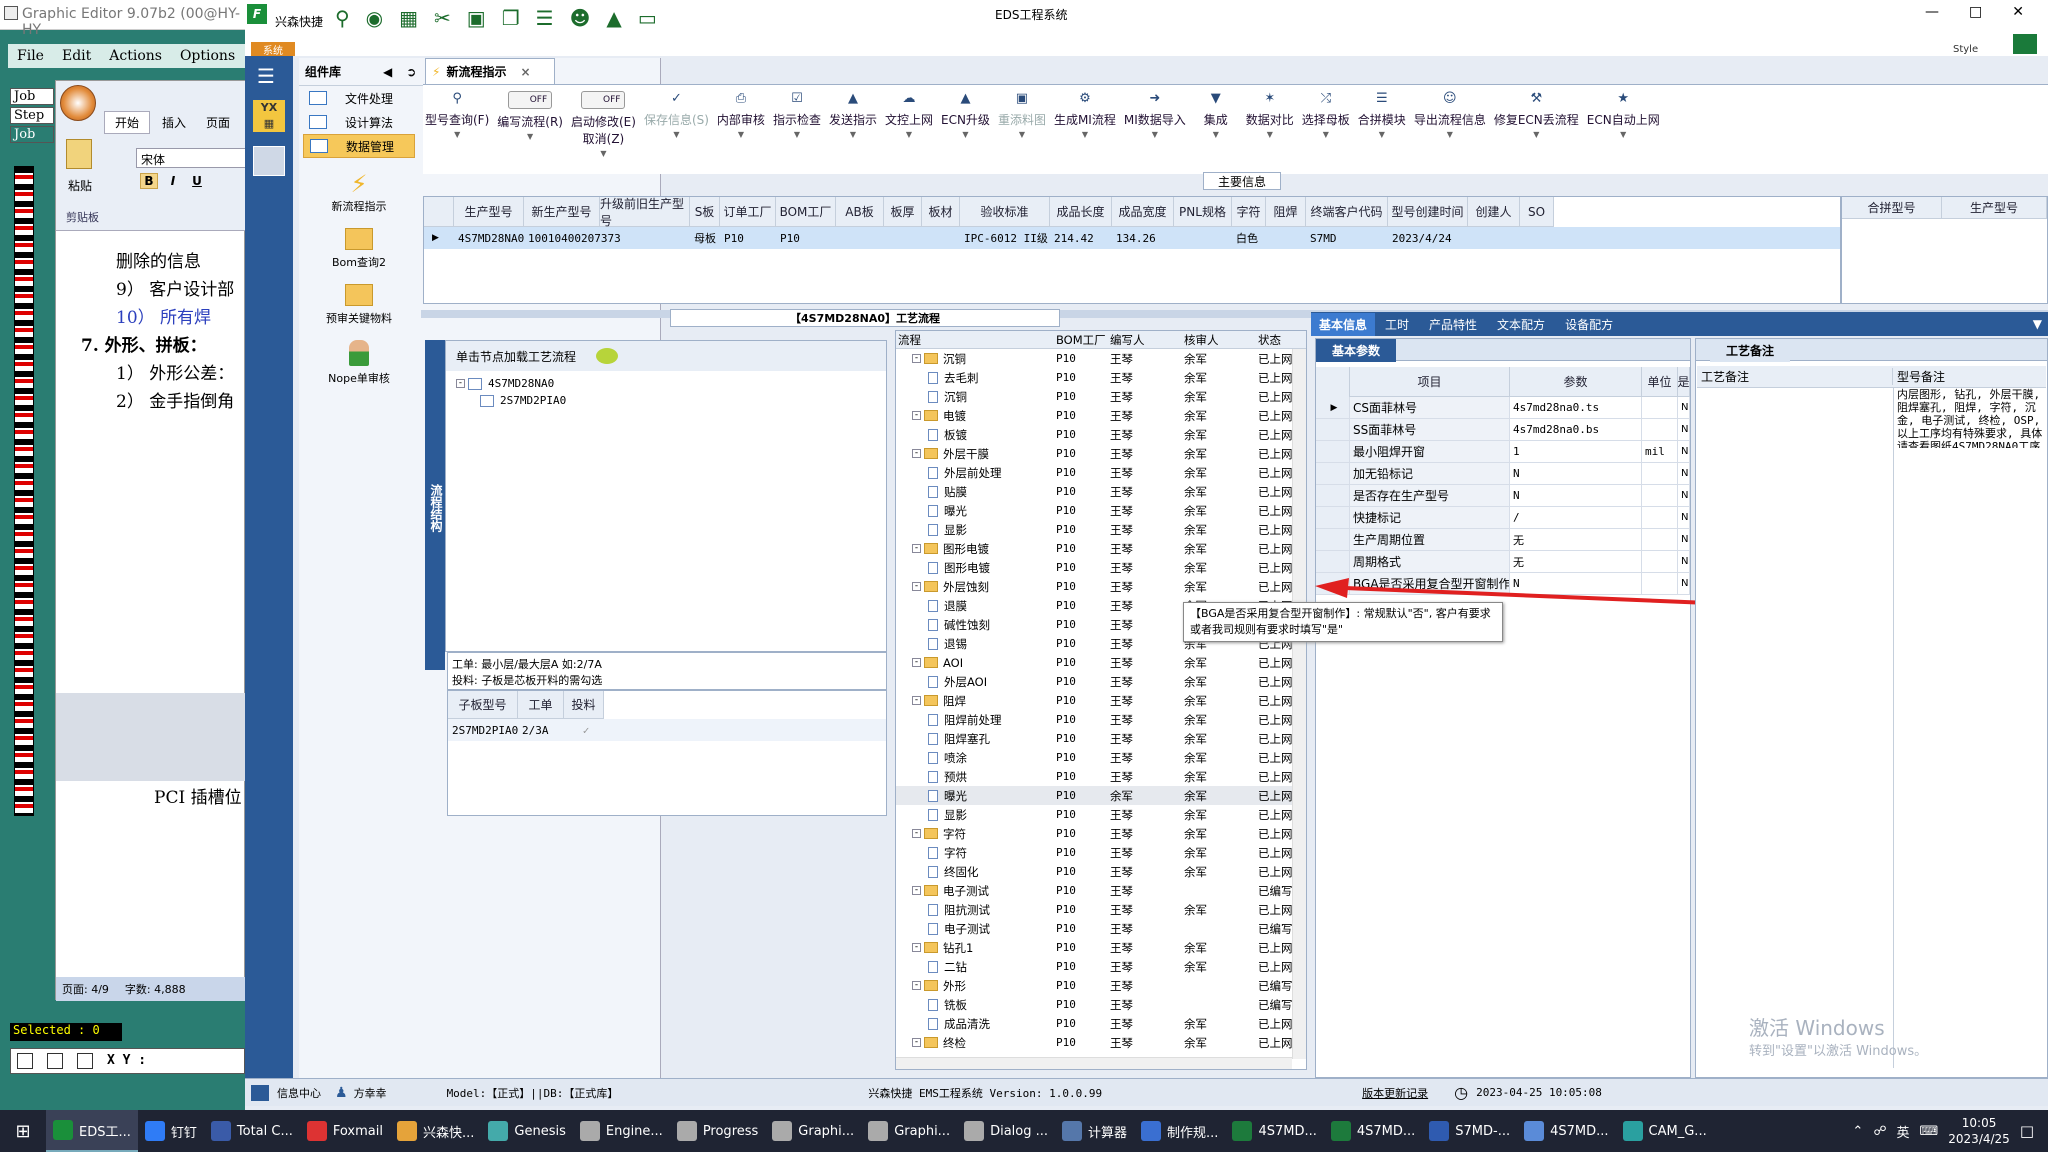 The width and height of the screenshot is (2048, 1152). What do you see at coordinates (1155, 115) in the screenshot?
I see `toolbar-button-11: ➜ MI数据导入 ▼` at bounding box center [1155, 115].